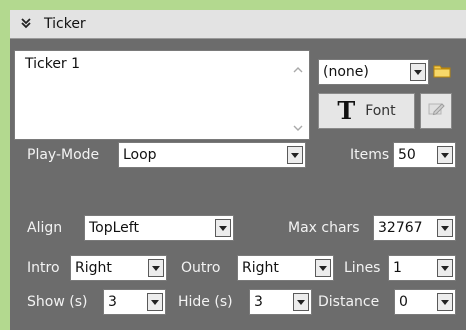 Image resolution: width=466 pixels, height=330 pixels. What do you see at coordinates (422, 268) in the screenshot?
I see `lines-select: 1` at bounding box center [422, 268].